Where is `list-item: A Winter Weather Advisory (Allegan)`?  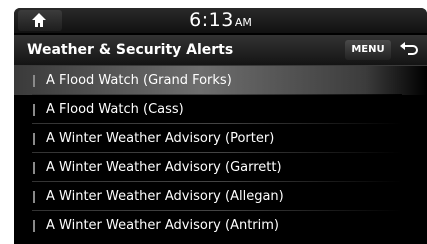
list-item: A Winter Weather Advisory (Allegan) is located at coordinates (220, 196).